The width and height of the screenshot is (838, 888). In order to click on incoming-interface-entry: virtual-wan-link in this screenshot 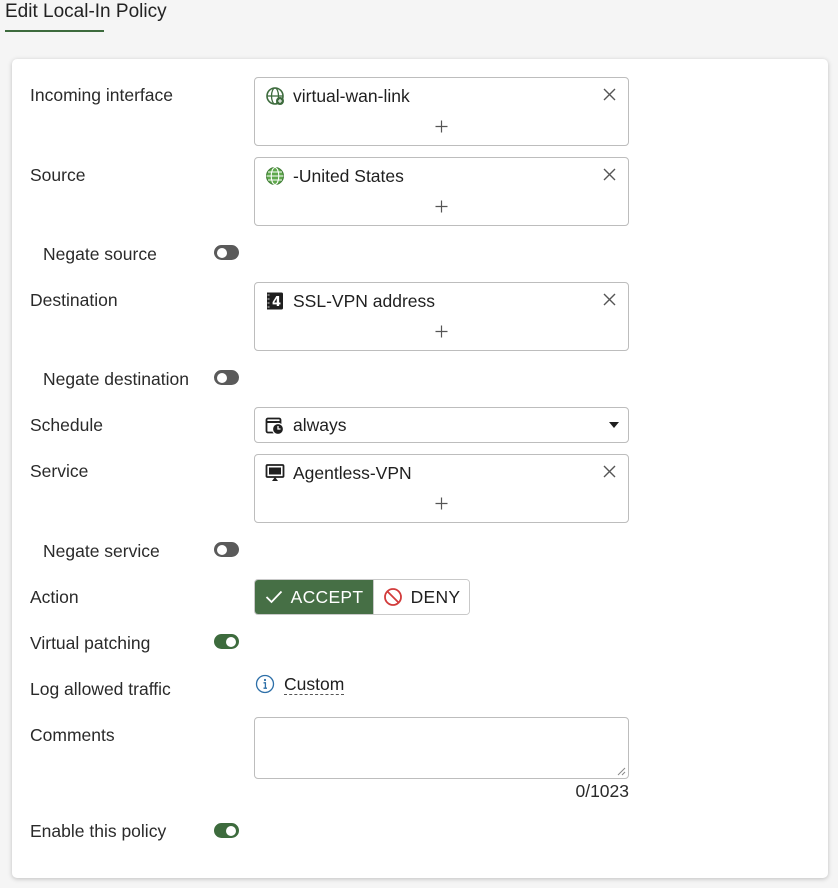, I will do `click(337, 96)`.